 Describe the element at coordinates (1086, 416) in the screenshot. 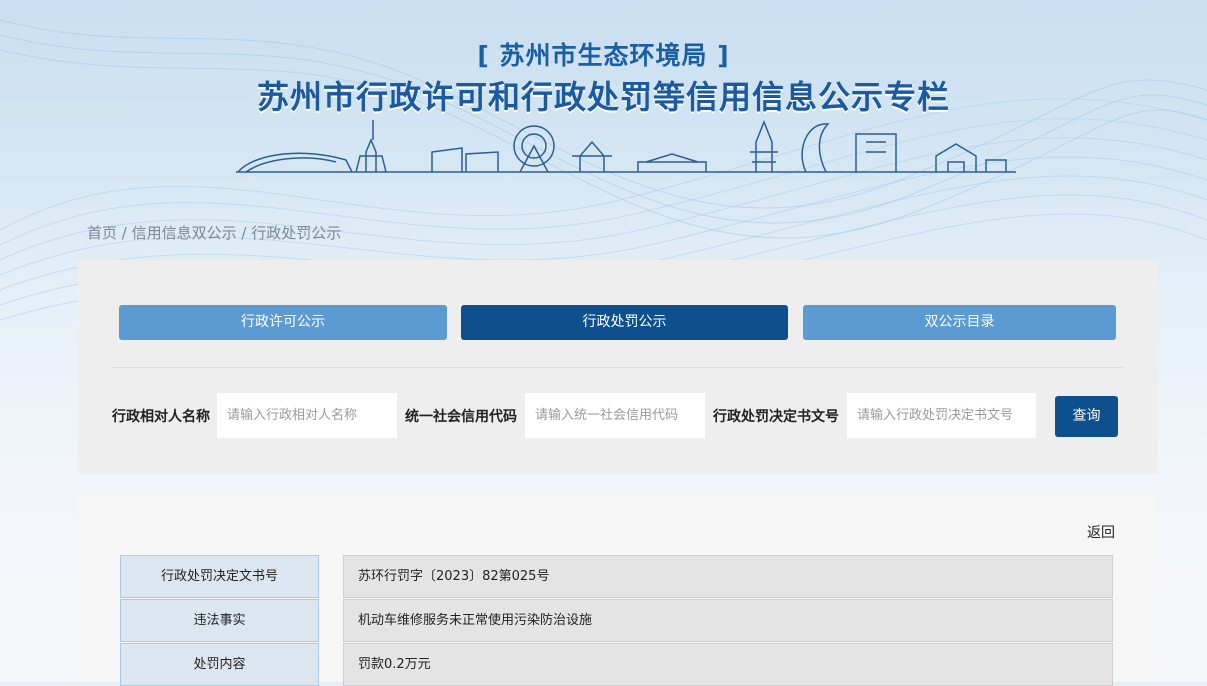

I see `query-button: 查询` at that location.